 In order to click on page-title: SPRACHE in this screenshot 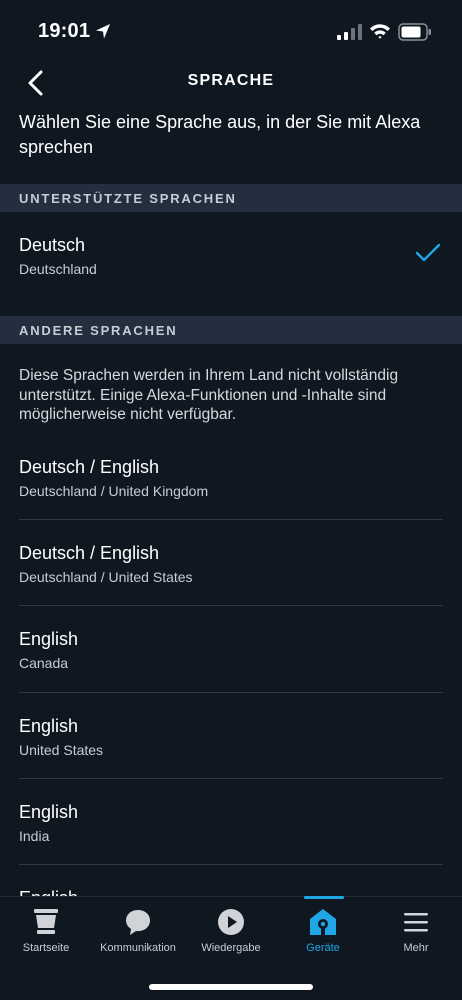, I will do `click(231, 80)`.